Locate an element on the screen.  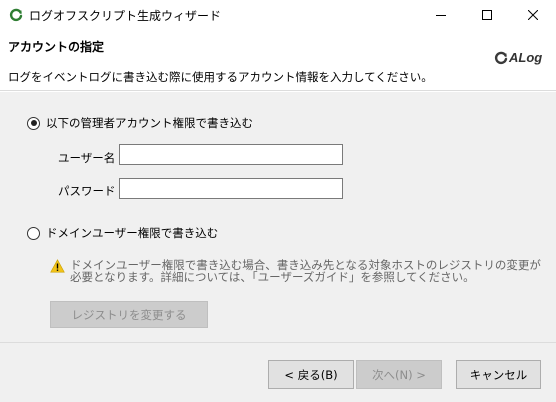
admin-account-radio is located at coordinates (33, 123).